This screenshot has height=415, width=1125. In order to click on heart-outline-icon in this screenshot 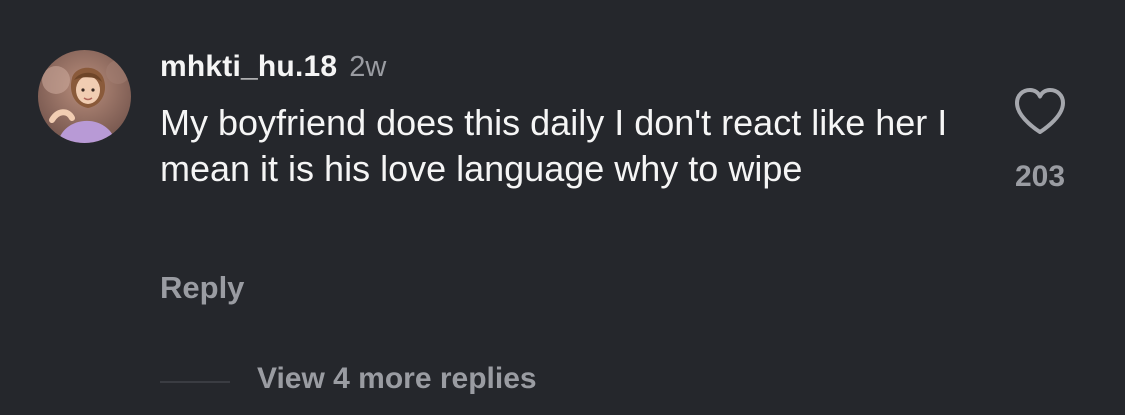, I will do `click(1040, 111)`.